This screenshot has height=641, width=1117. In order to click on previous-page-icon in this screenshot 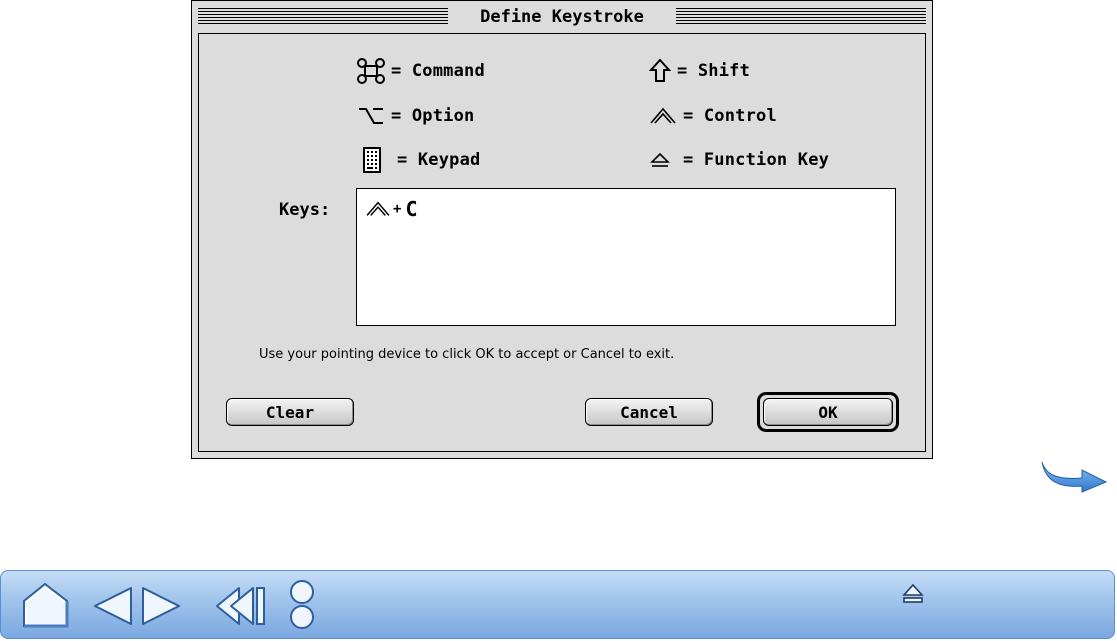, I will do `click(113, 606)`.